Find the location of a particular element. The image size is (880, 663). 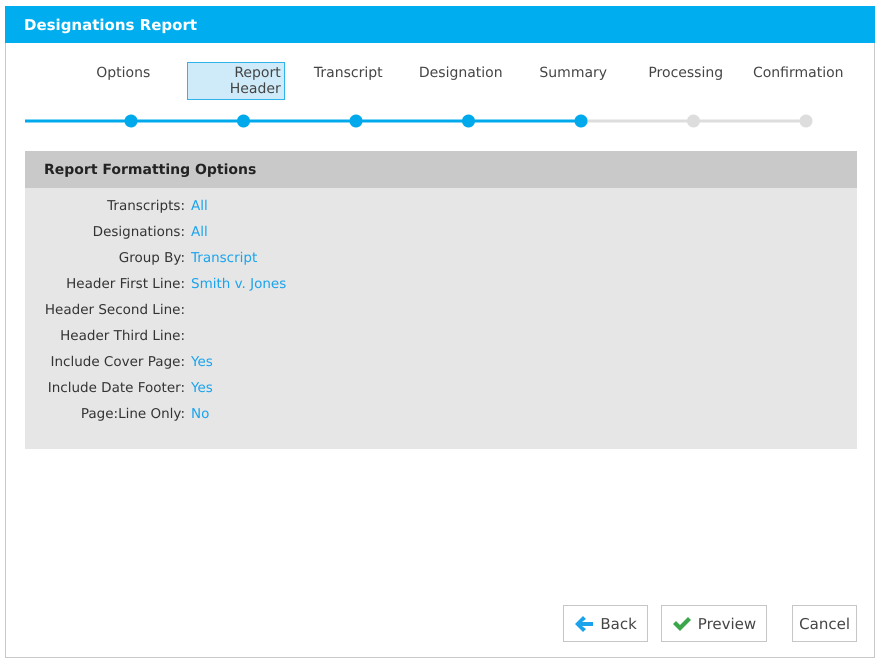

step-tab: Report Header is located at coordinates (235, 81).